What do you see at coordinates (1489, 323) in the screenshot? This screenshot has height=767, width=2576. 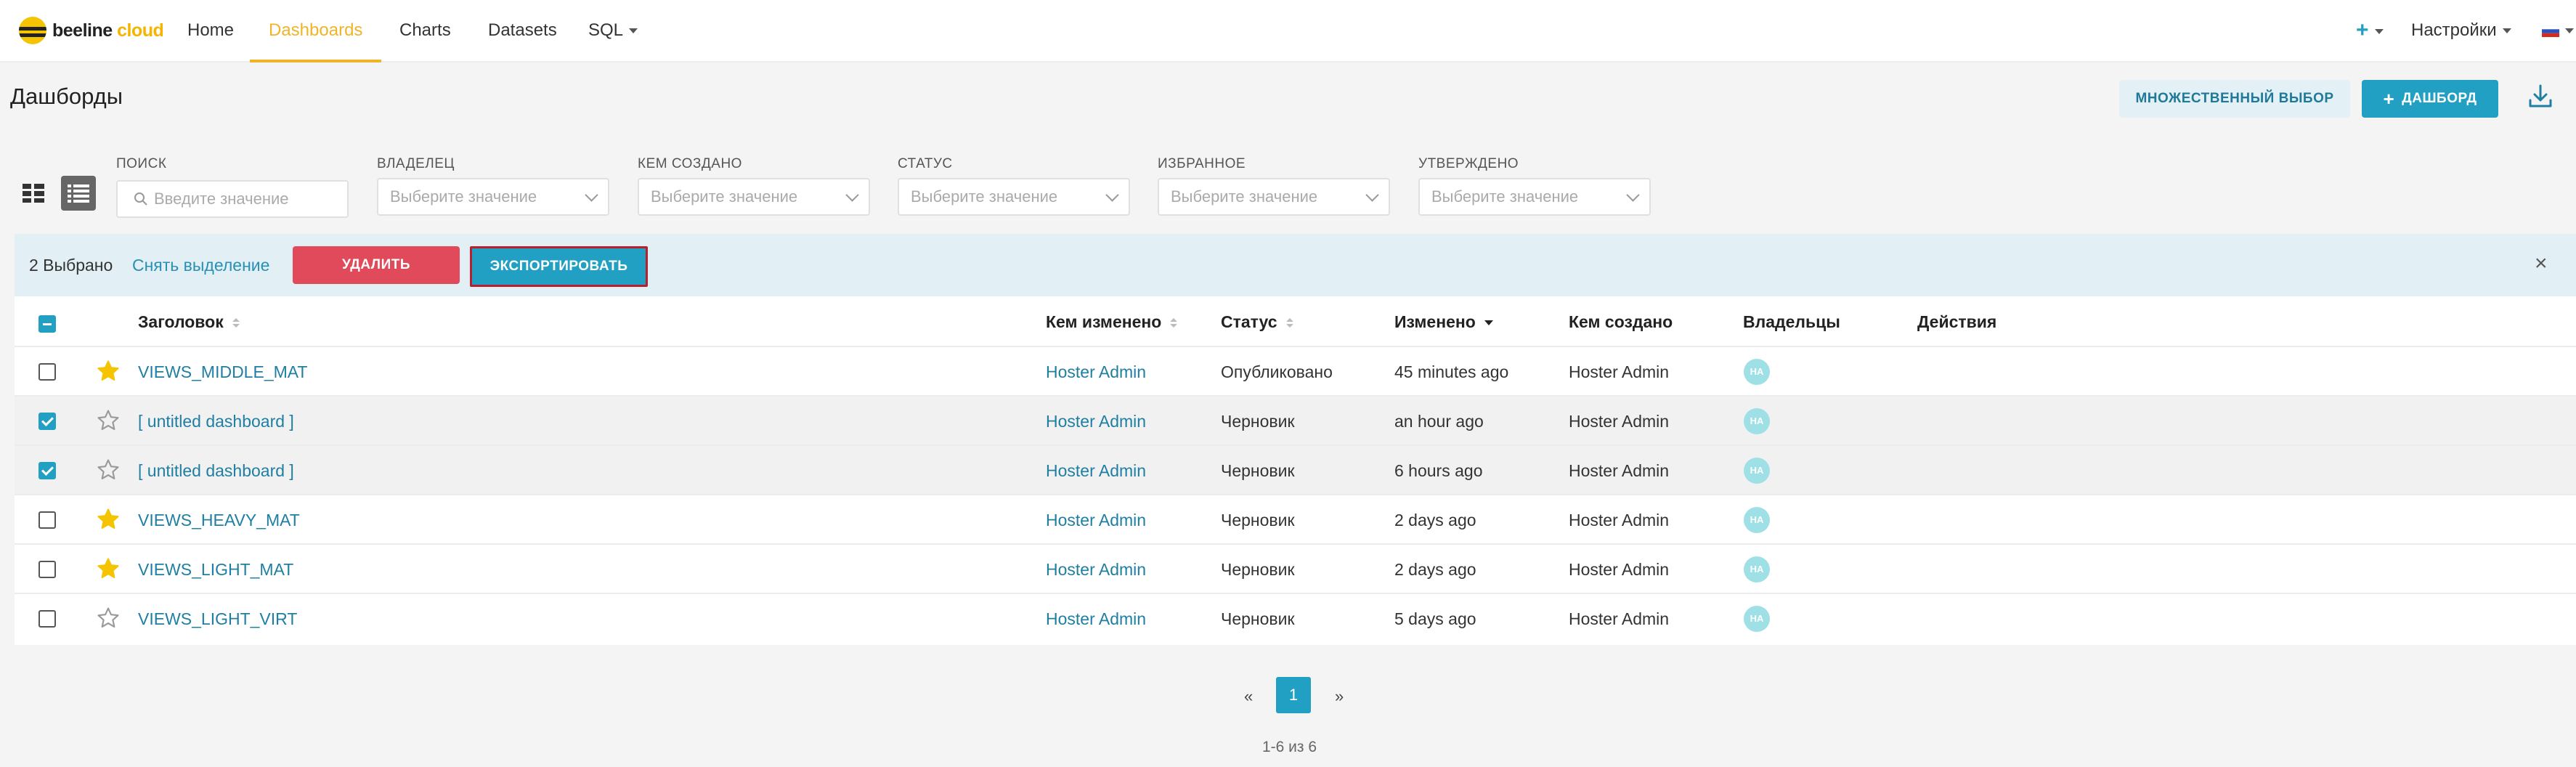 I see `sort-desc-icon` at bounding box center [1489, 323].